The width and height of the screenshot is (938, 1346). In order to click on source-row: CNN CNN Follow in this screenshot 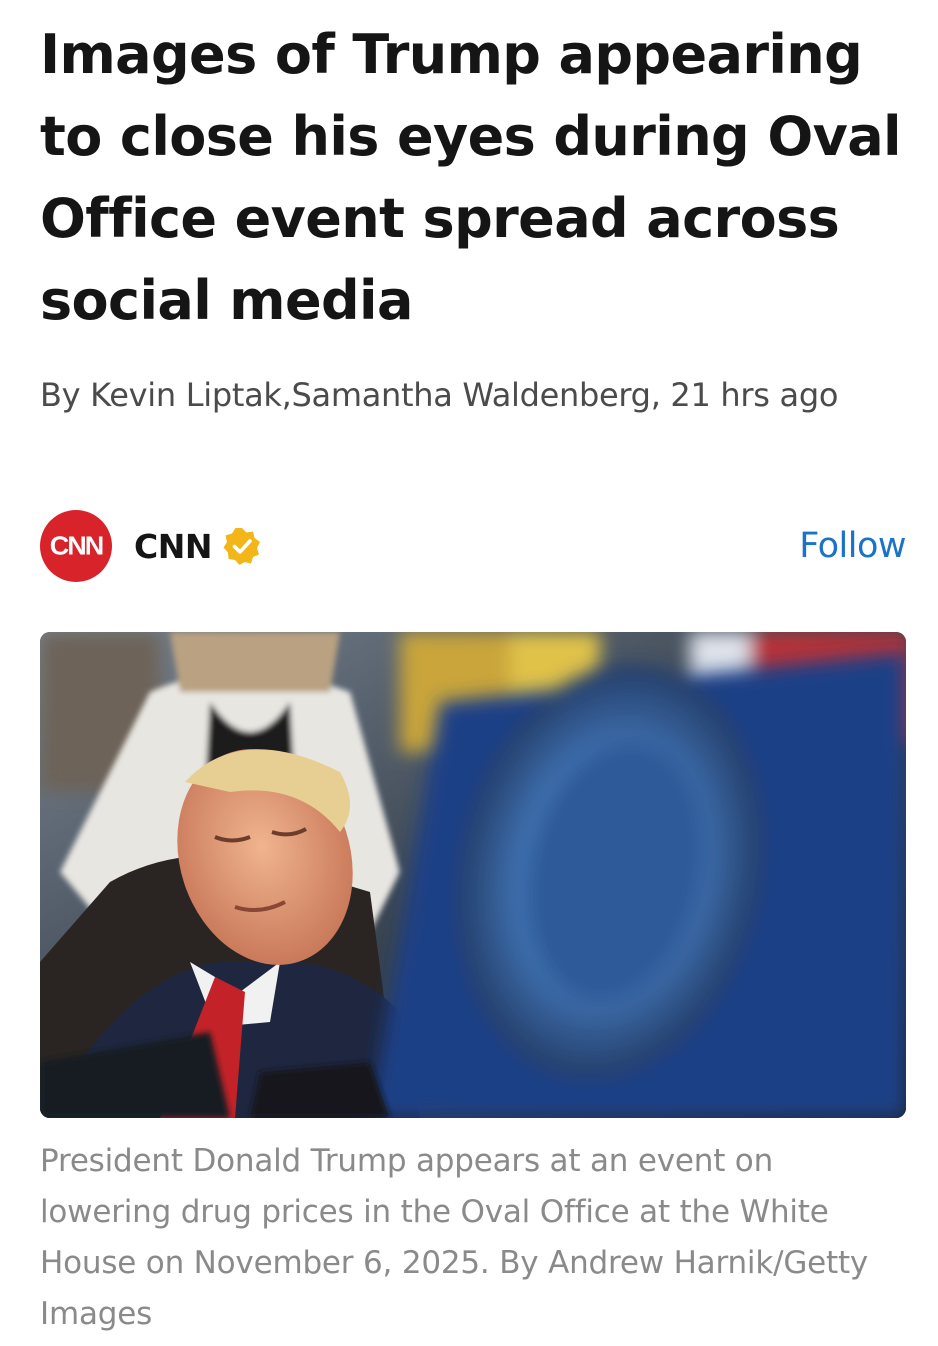, I will do `click(473, 546)`.